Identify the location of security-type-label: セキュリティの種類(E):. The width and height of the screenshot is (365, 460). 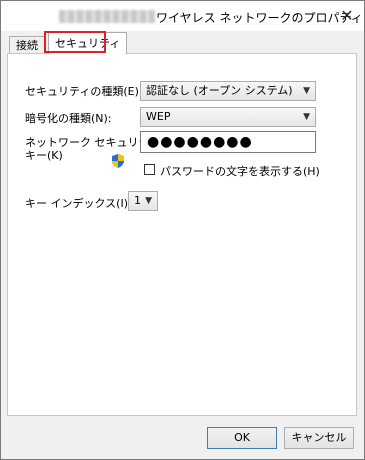
(84, 91).